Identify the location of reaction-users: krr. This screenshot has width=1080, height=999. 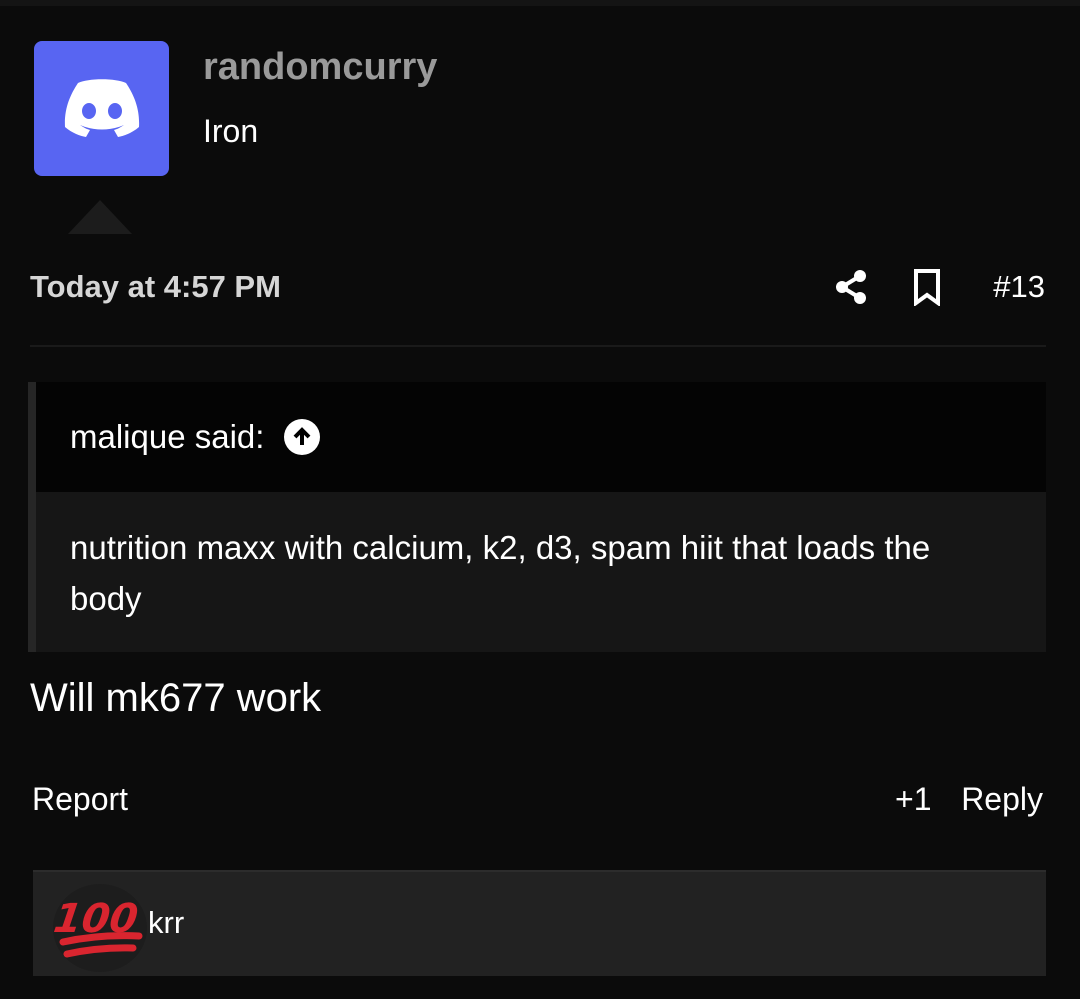
(166, 923).